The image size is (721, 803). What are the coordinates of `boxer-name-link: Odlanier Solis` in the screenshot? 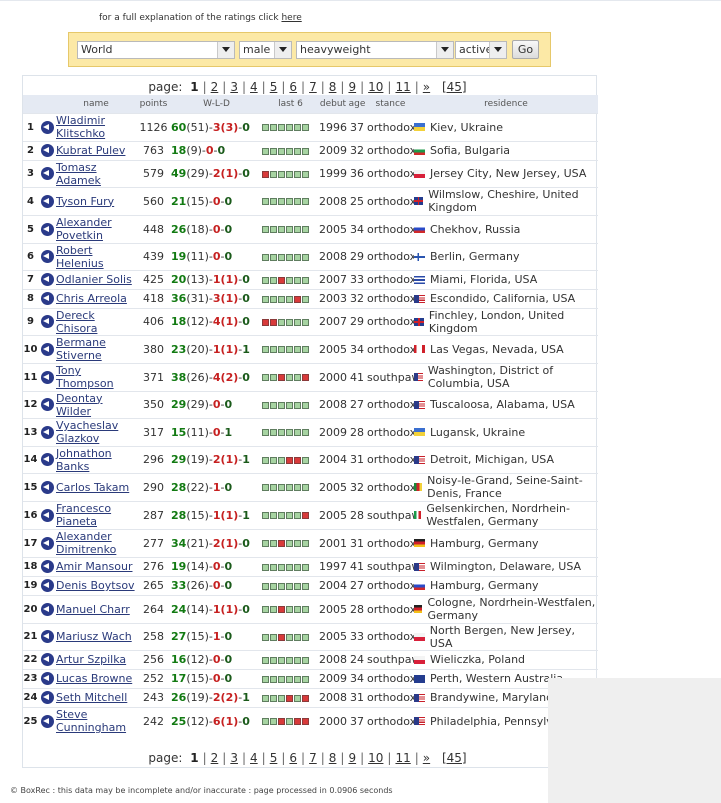 It's located at (94, 279).